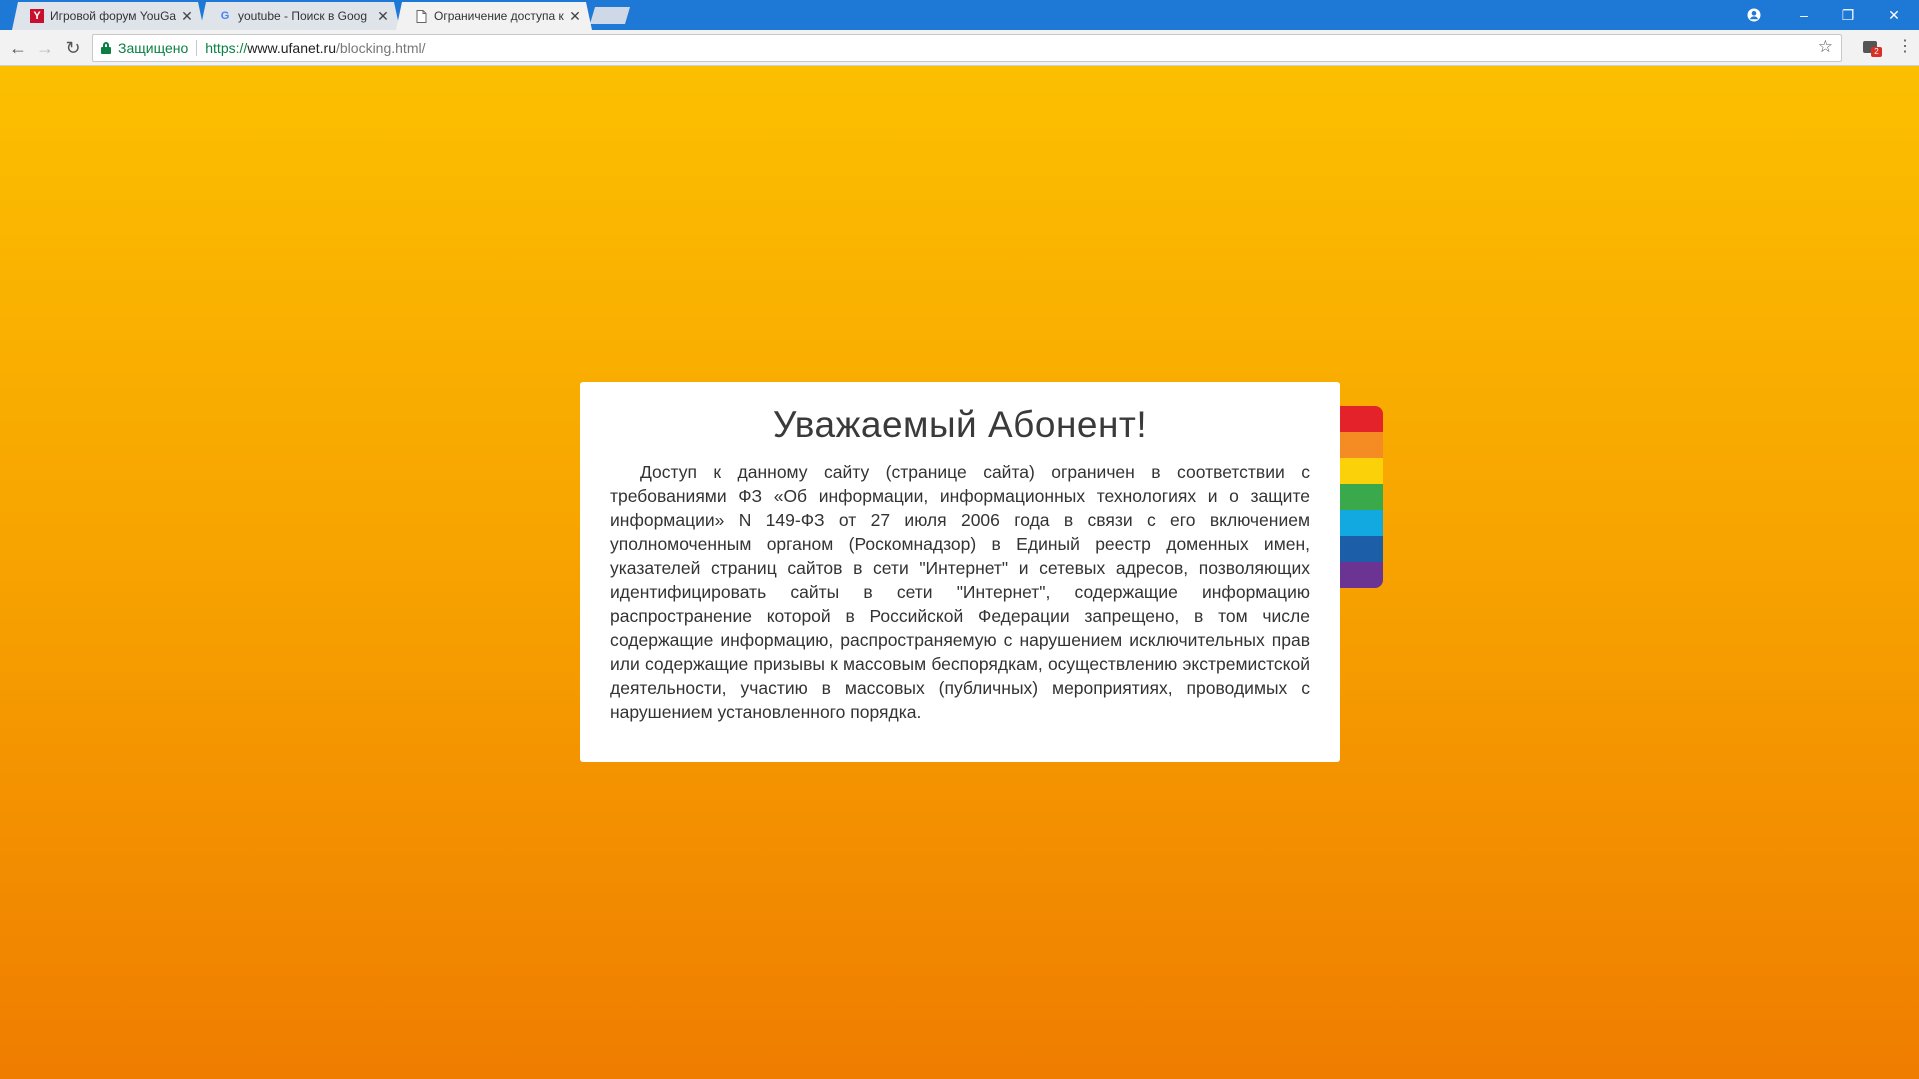 Image resolution: width=1919 pixels, height=1079 pixels. What do you see at coordinates (1894, 15) in the screenshot?
I see `close-window-button: ✕` at bounding box center [1894, 15].